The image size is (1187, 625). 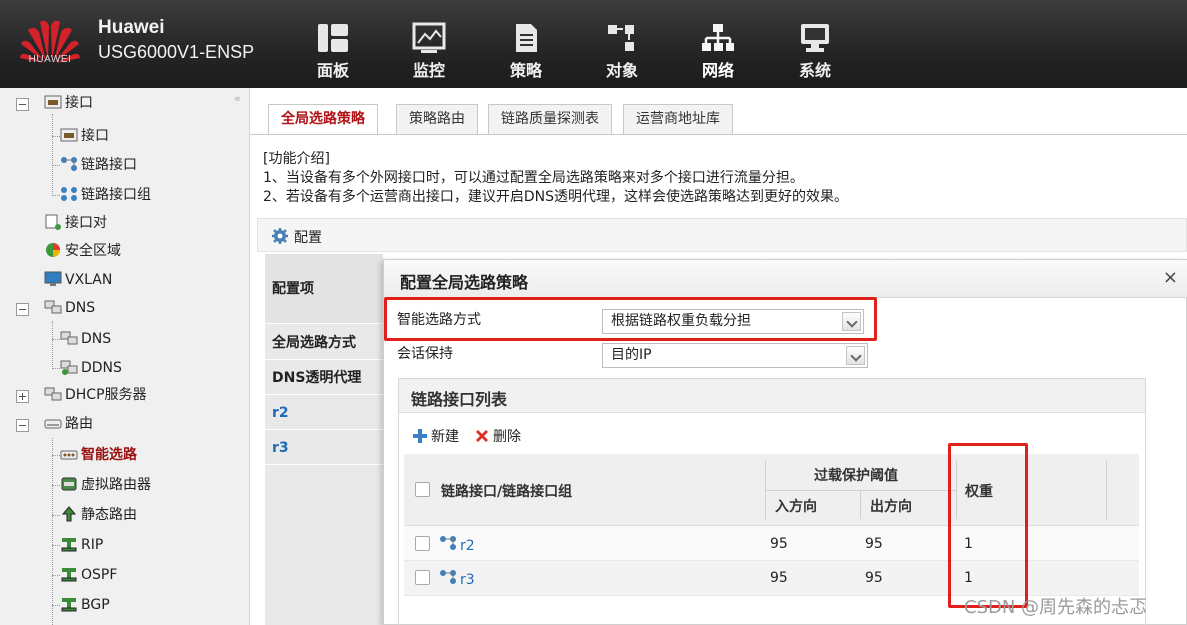 I want to click on sidebar-item-link-interface: 链路接口, so click(x=98, y=165).